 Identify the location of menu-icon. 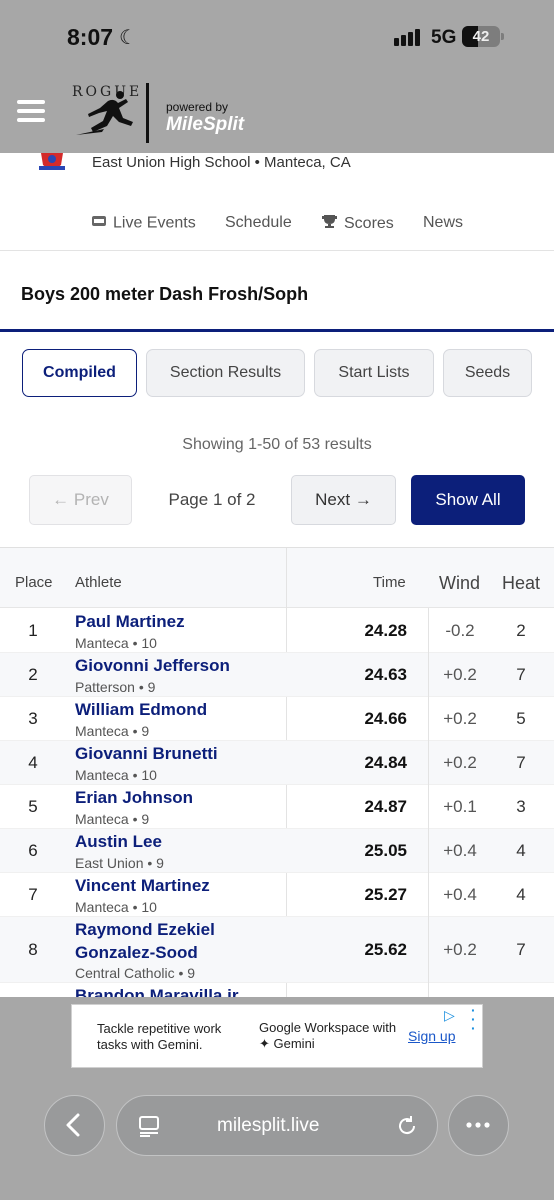
(31, 111).